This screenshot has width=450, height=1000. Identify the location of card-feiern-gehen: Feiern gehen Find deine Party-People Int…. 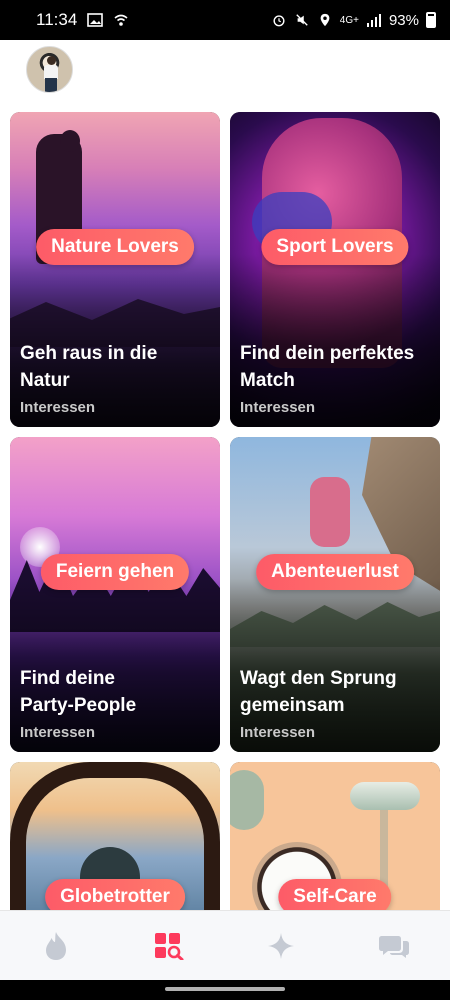
(115, 594).